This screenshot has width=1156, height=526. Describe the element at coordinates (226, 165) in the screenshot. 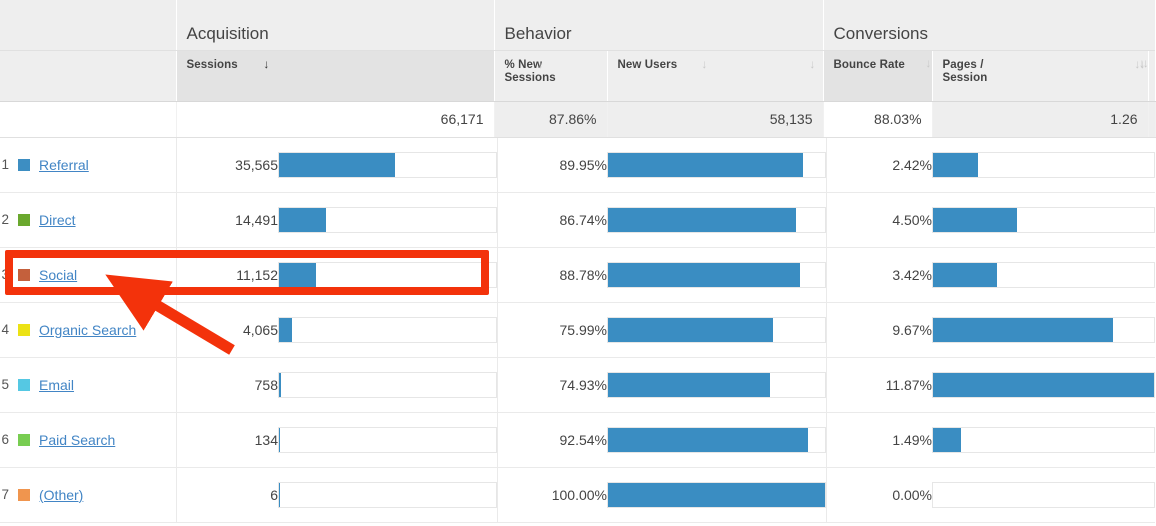

I see `sessions-value: 35,565` at that location.